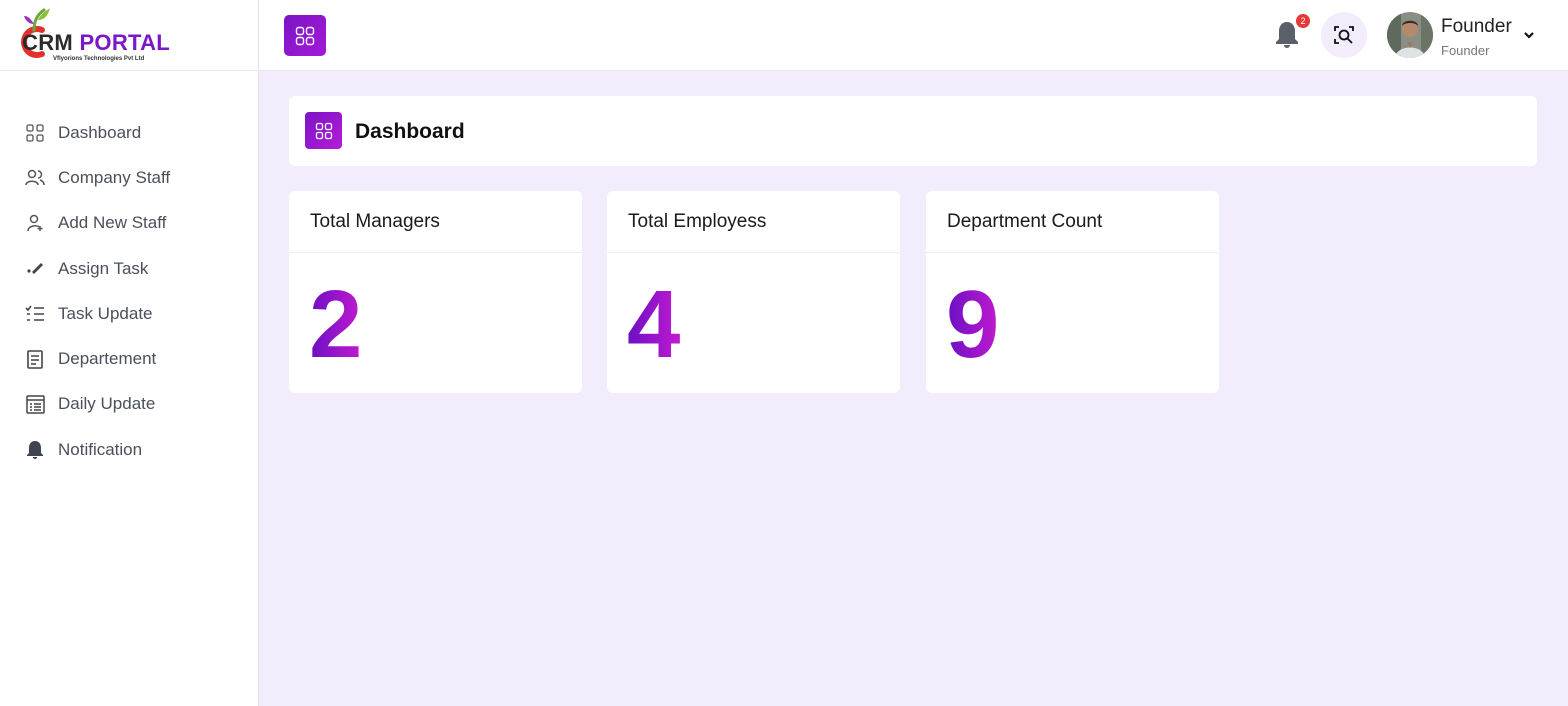 The width and height of the screenshot is (1568, 706). I want to click on user-plus-icon, so click(35, 223).